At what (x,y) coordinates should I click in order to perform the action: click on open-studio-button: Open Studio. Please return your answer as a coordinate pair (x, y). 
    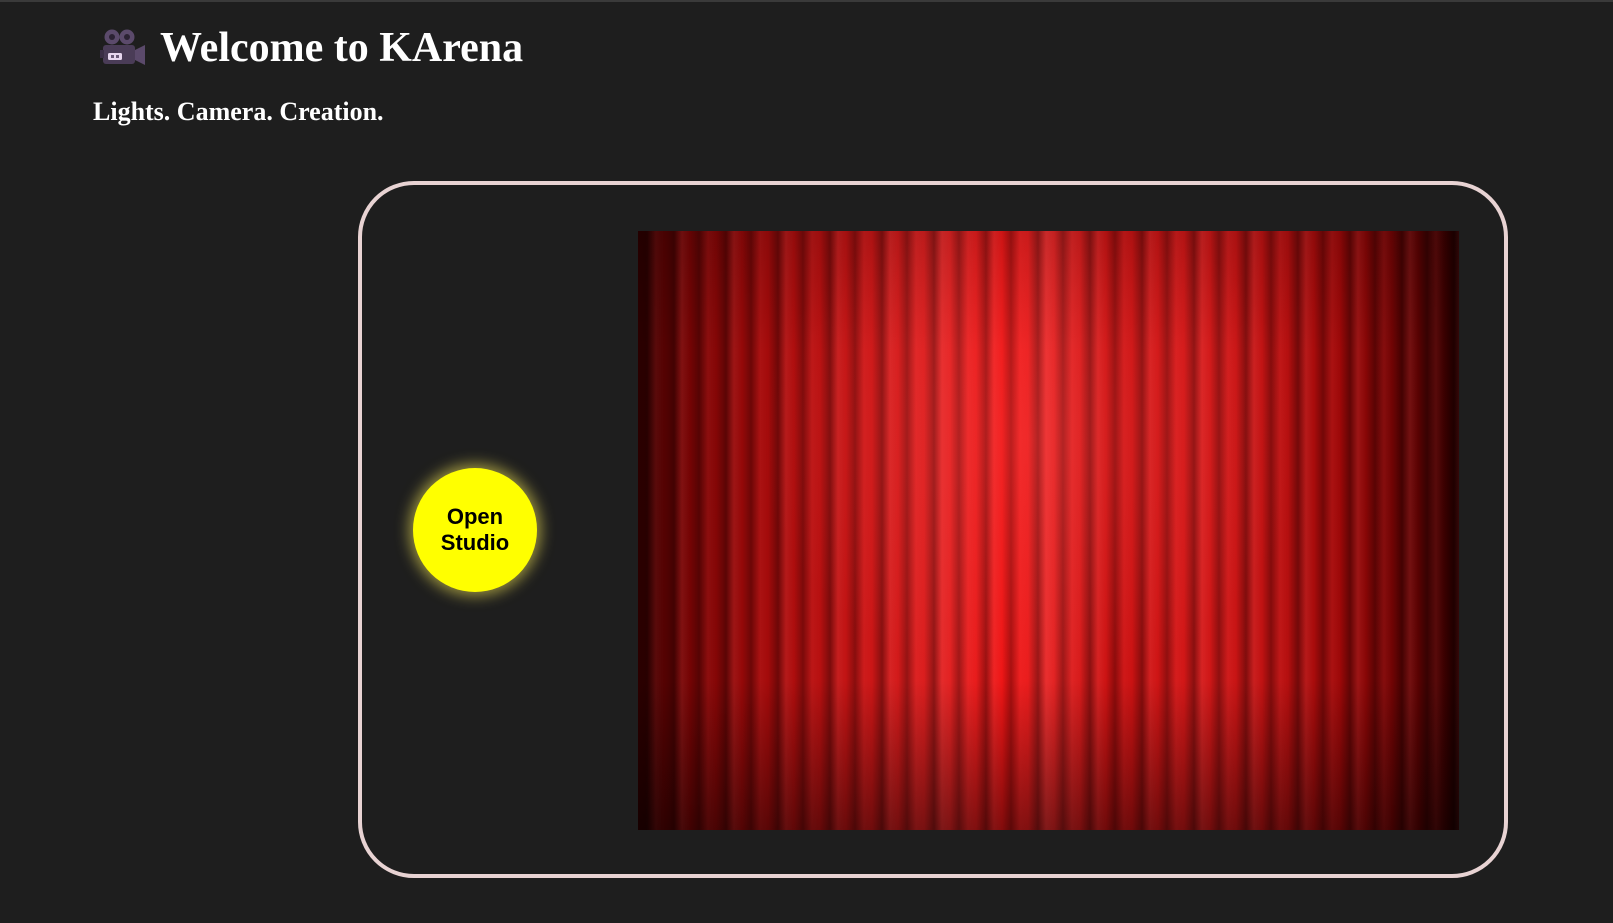
    Looking at the image, I should click on (475, 530).